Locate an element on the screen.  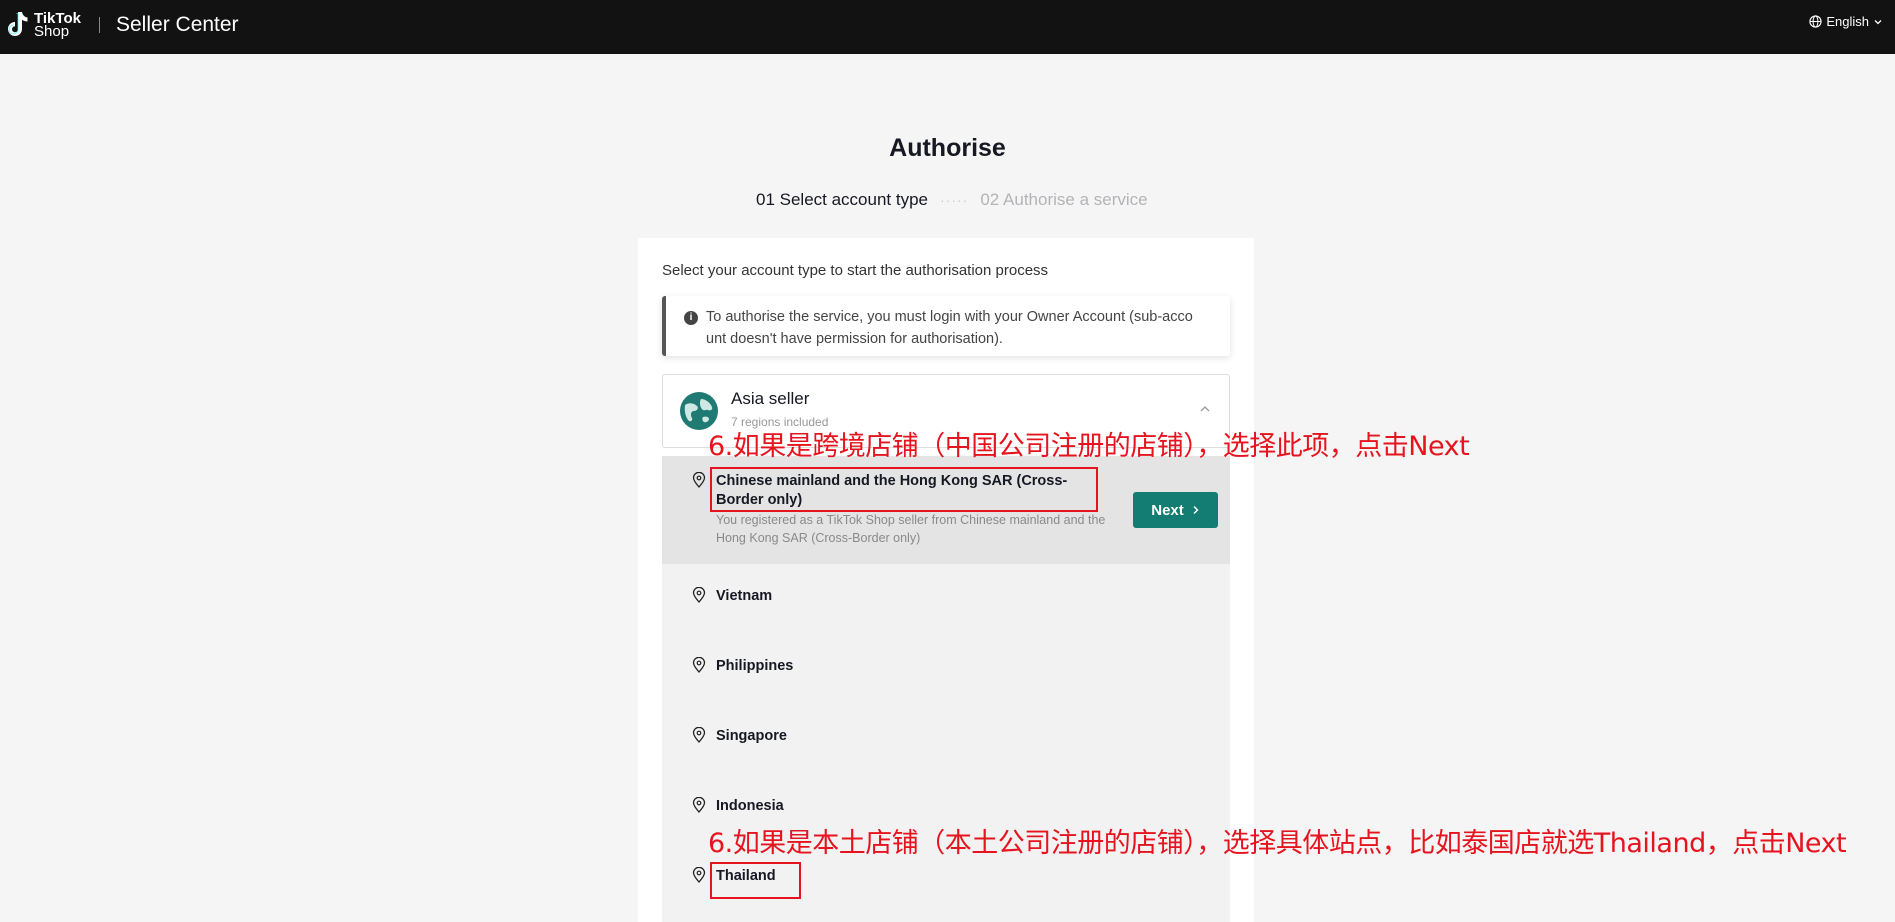
top-bar: TikTok Shop Seller Center English is located at coordinates (947, 27).